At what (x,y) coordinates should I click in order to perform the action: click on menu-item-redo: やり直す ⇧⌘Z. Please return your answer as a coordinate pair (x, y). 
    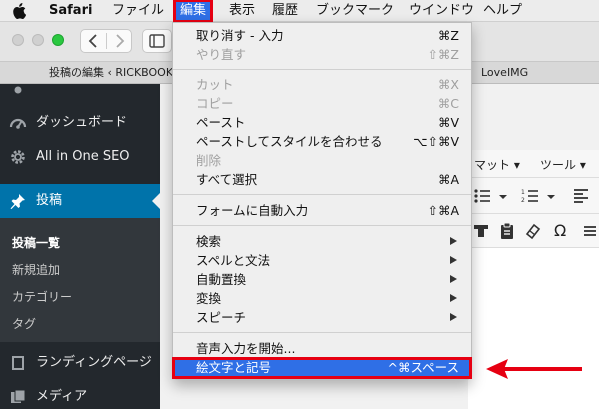
    Looking at the image, I should click on (322, 54).